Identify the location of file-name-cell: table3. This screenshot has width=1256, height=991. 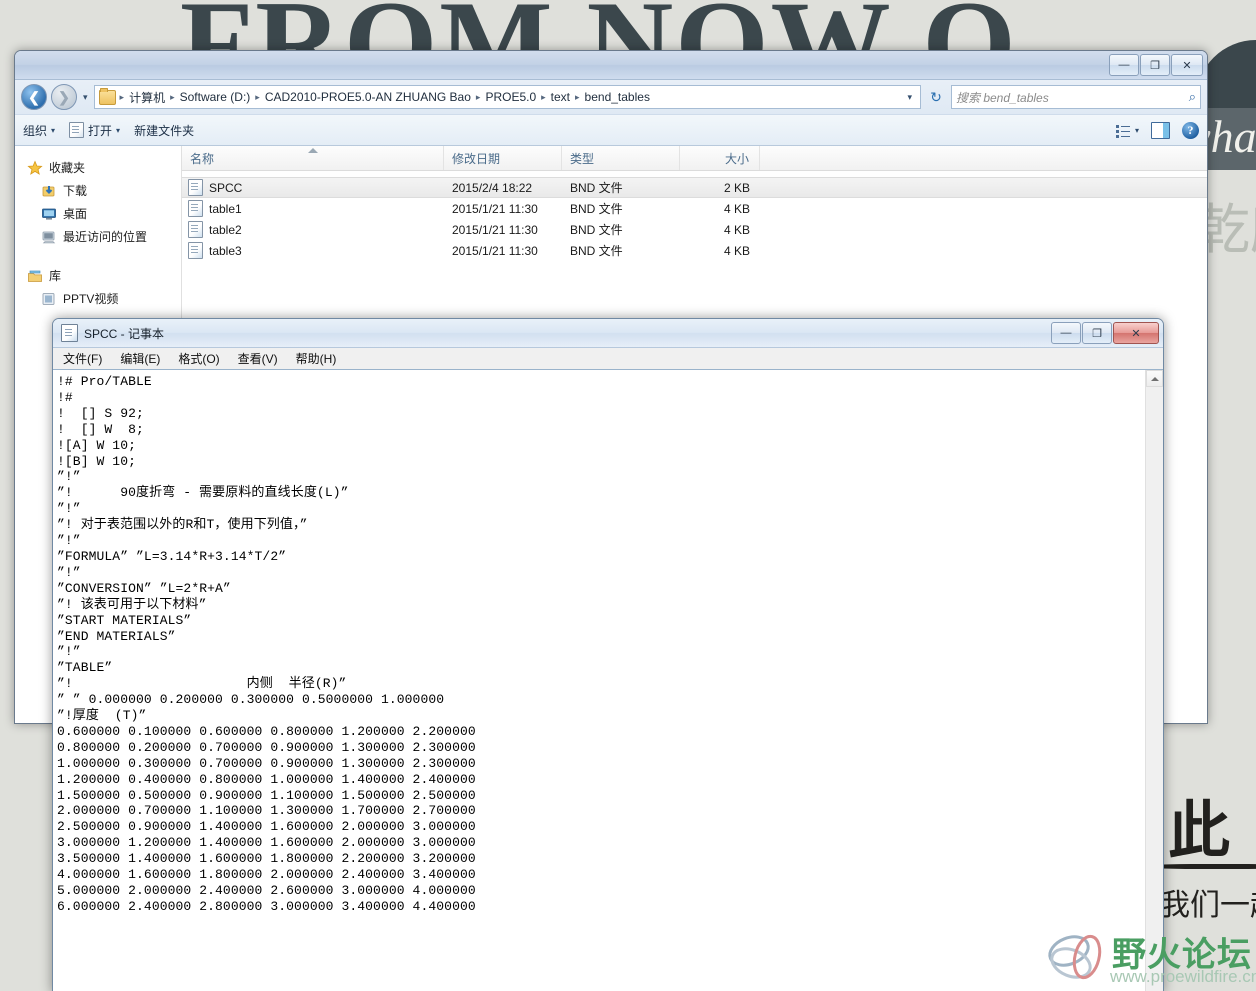
(313, 250).